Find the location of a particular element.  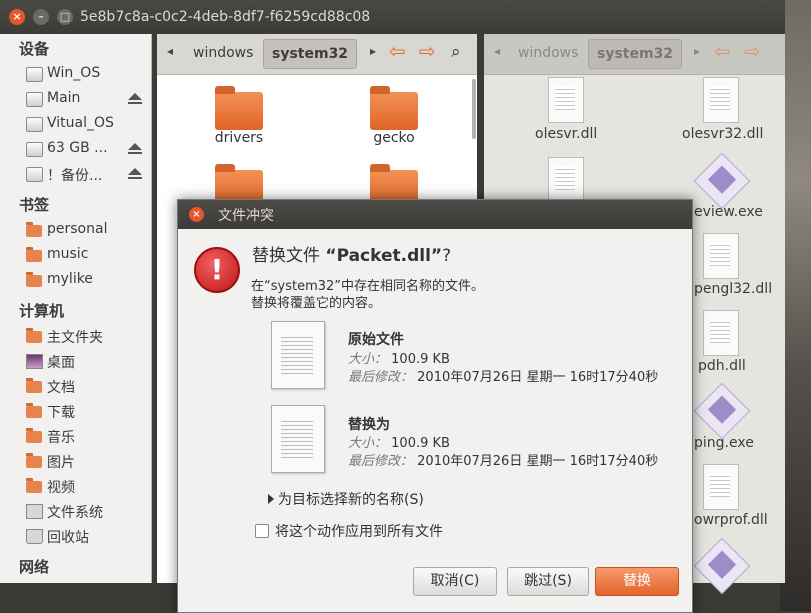

heading-filename: “Packet.dll” is located at coordinates (384, 256).